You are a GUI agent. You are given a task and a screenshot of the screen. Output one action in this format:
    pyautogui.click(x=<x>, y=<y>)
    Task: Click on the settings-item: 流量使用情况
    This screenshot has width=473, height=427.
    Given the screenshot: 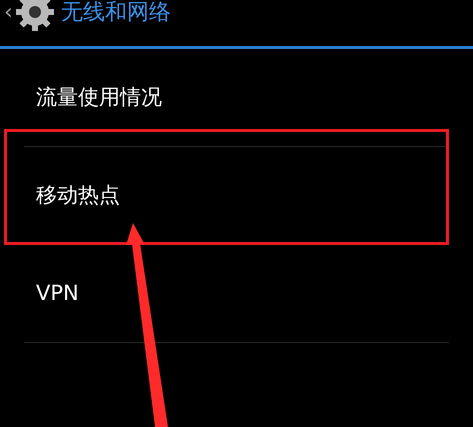 What is the action you would take?
    pyautogui.click(x=99, y=98)
    